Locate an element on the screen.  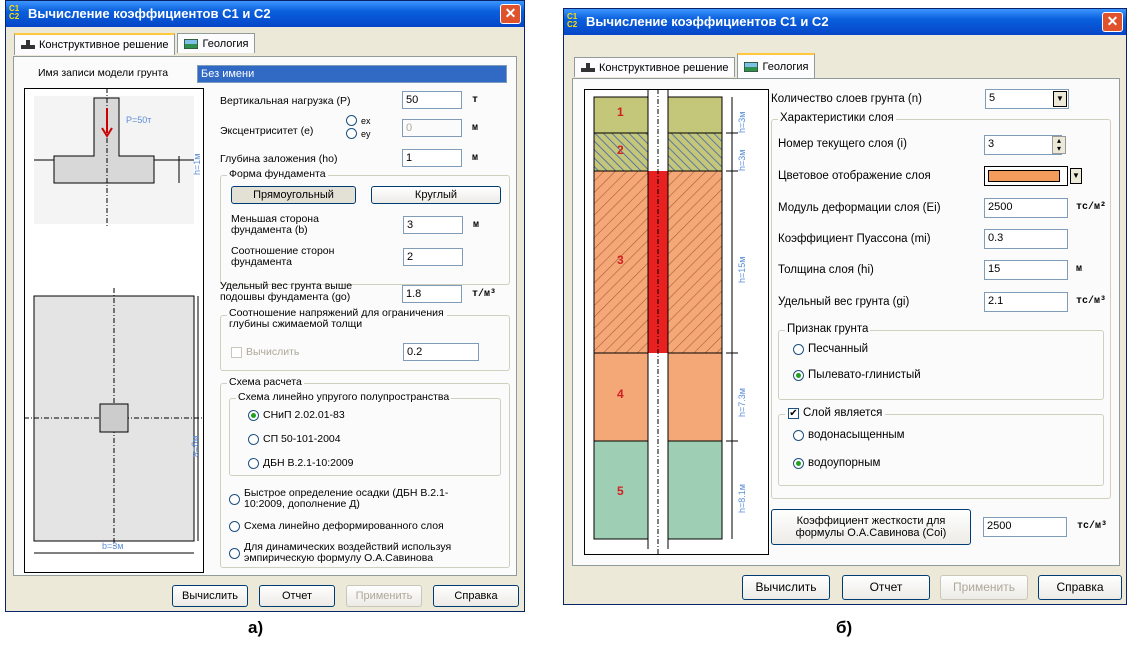
layer-height-3: h=15м is located at coordinates (742, 269).